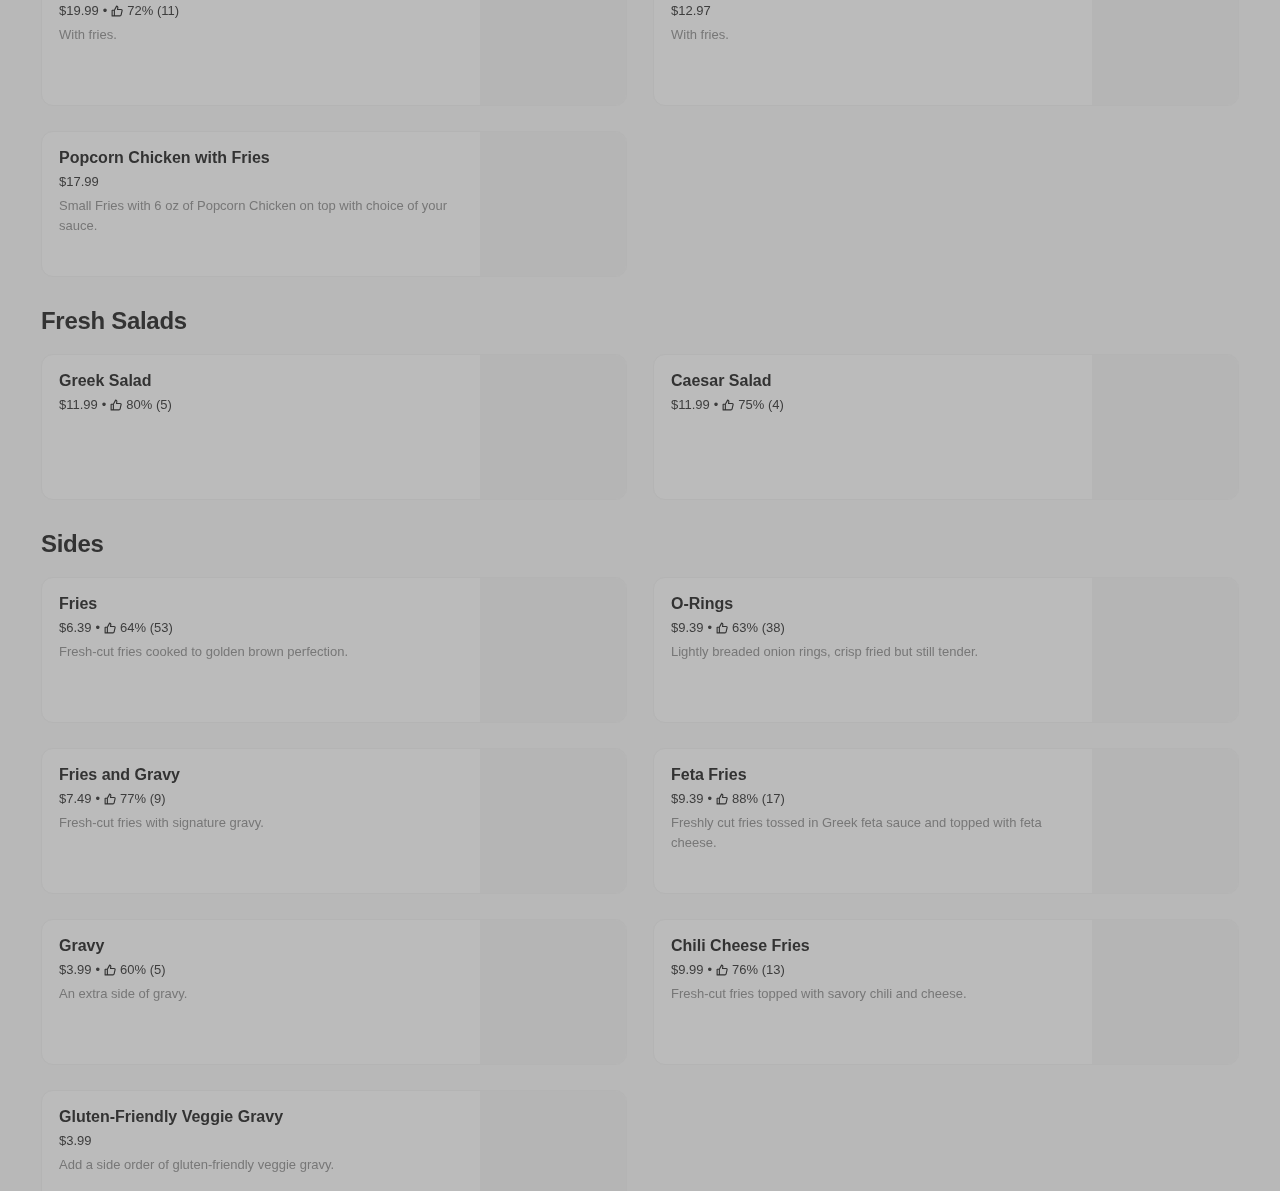  What do you see at coordinates (334, 427) in the screenshot?
I see `menu-item-card: Greek Salad $11.99 • 80% (5)` at bounding box center [334, 427].